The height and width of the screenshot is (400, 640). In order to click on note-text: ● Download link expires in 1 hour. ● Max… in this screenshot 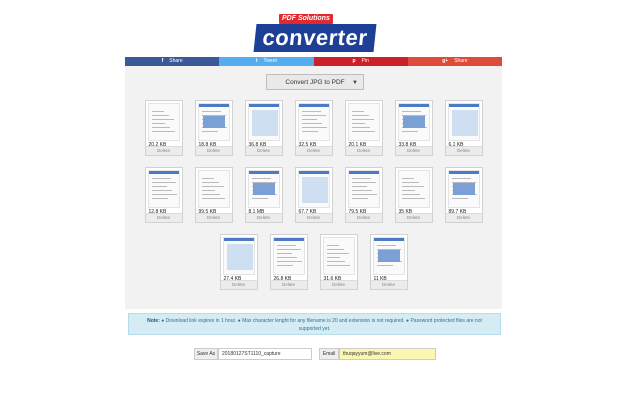, I will do `click(321, 325)`.